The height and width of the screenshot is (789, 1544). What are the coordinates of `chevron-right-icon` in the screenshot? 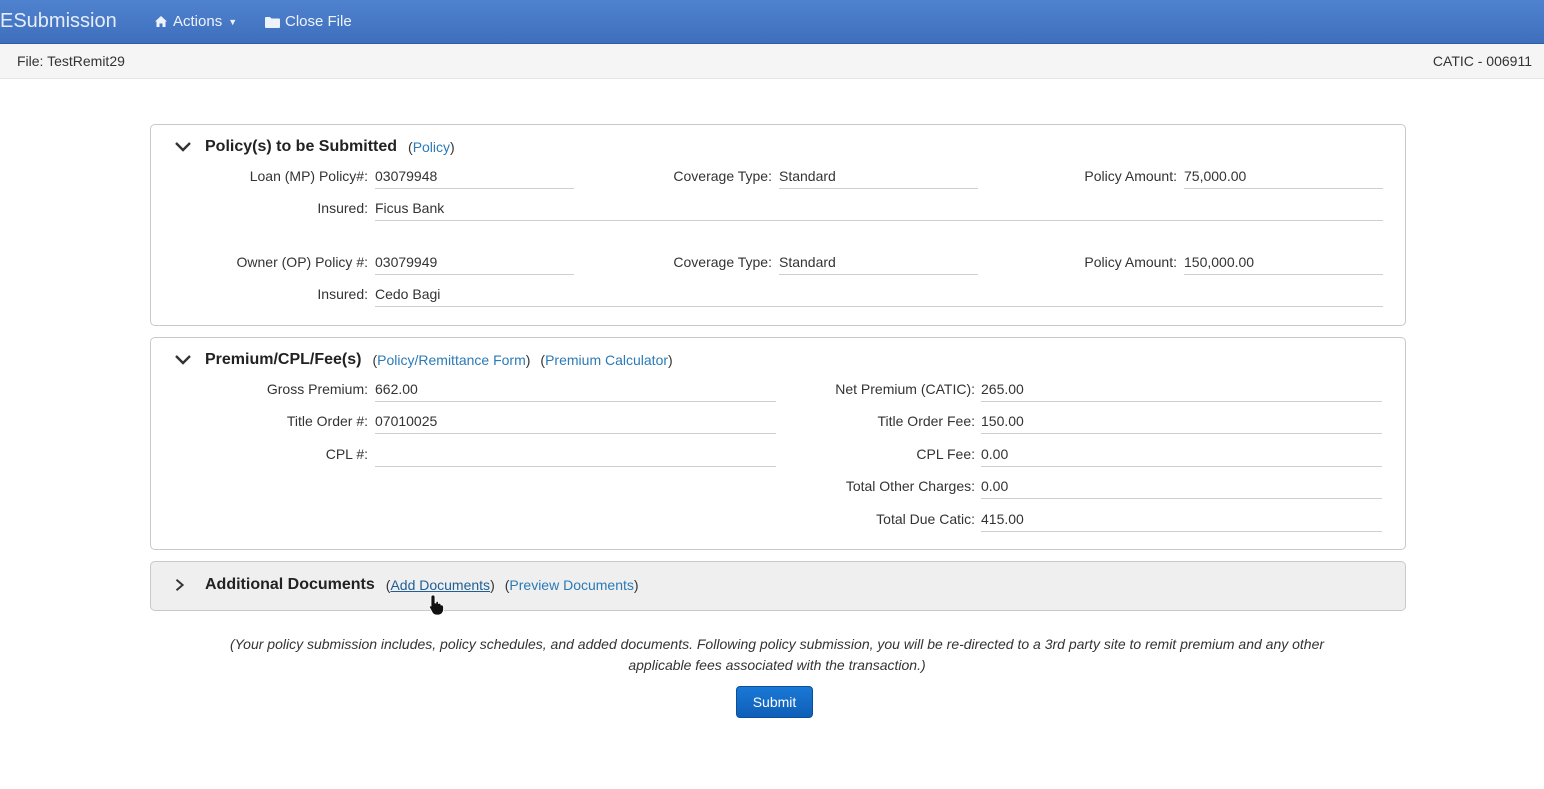 It's located at (180, 585).